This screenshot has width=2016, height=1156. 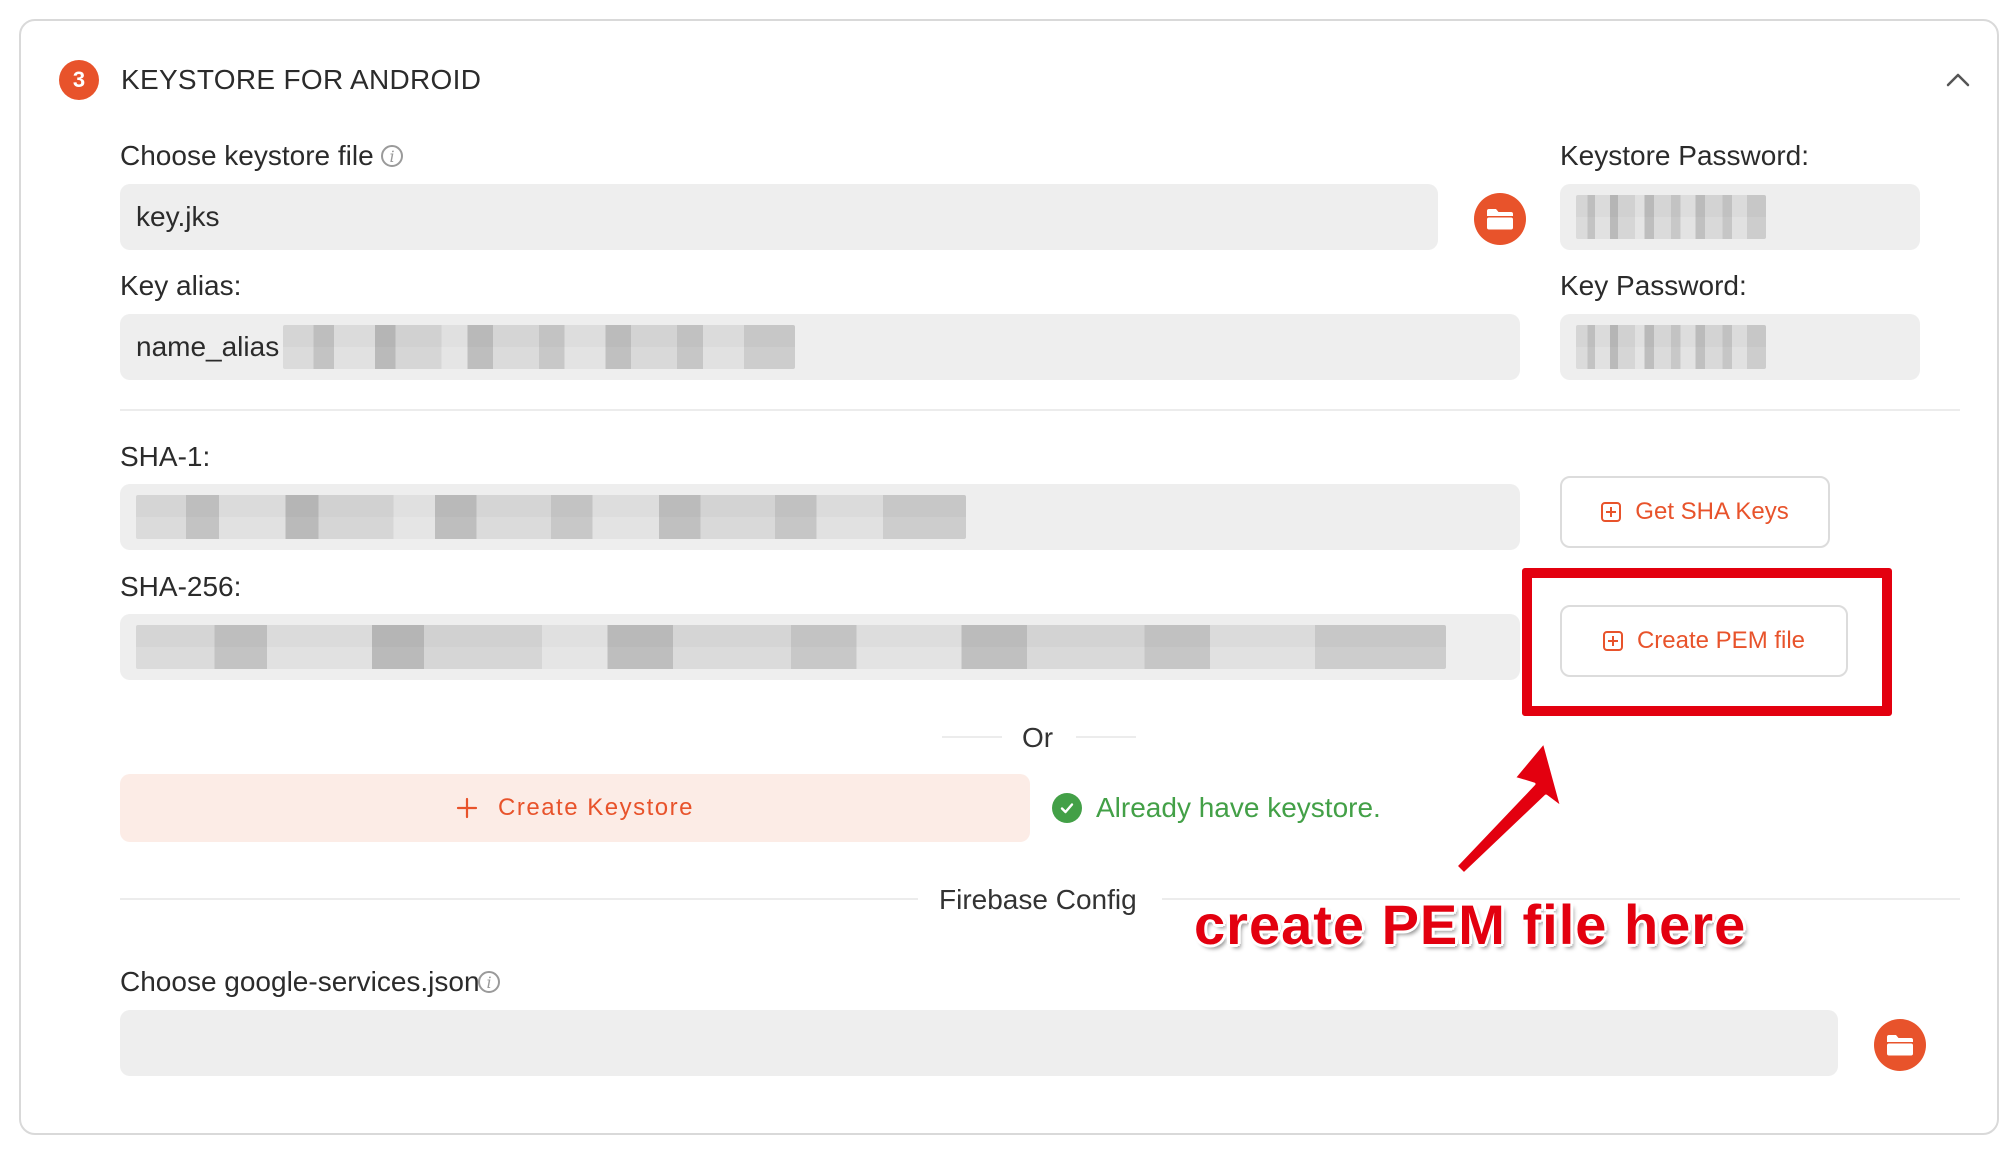 What do you see at coordinates (979, 1043) in the screenshot?
I see `google-services-field` at bounding box center [979, 1043].